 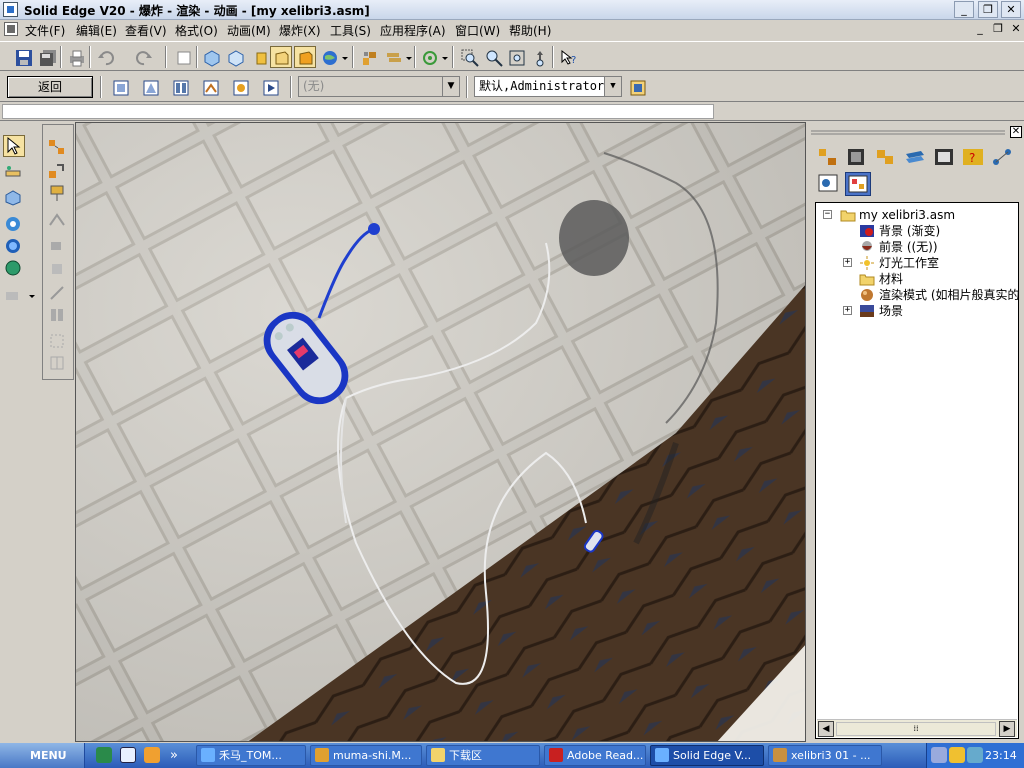 I want to click on sensor-tab-icon, so click(x=945, y=158).